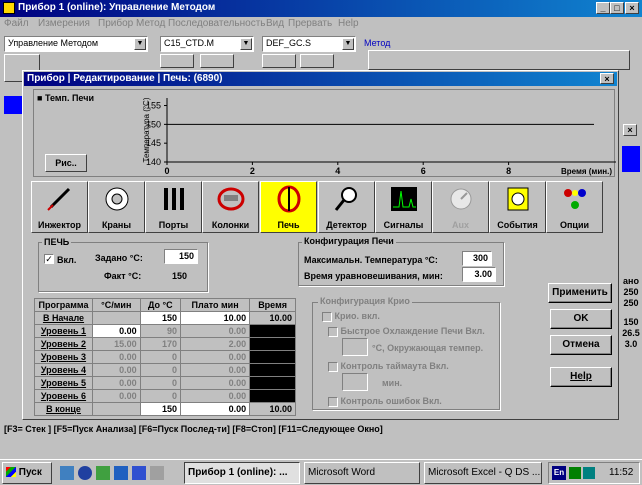 This screenshot has height=485, width=642. I want to click on program-row-label: Уровень 5, so click(63, 383).